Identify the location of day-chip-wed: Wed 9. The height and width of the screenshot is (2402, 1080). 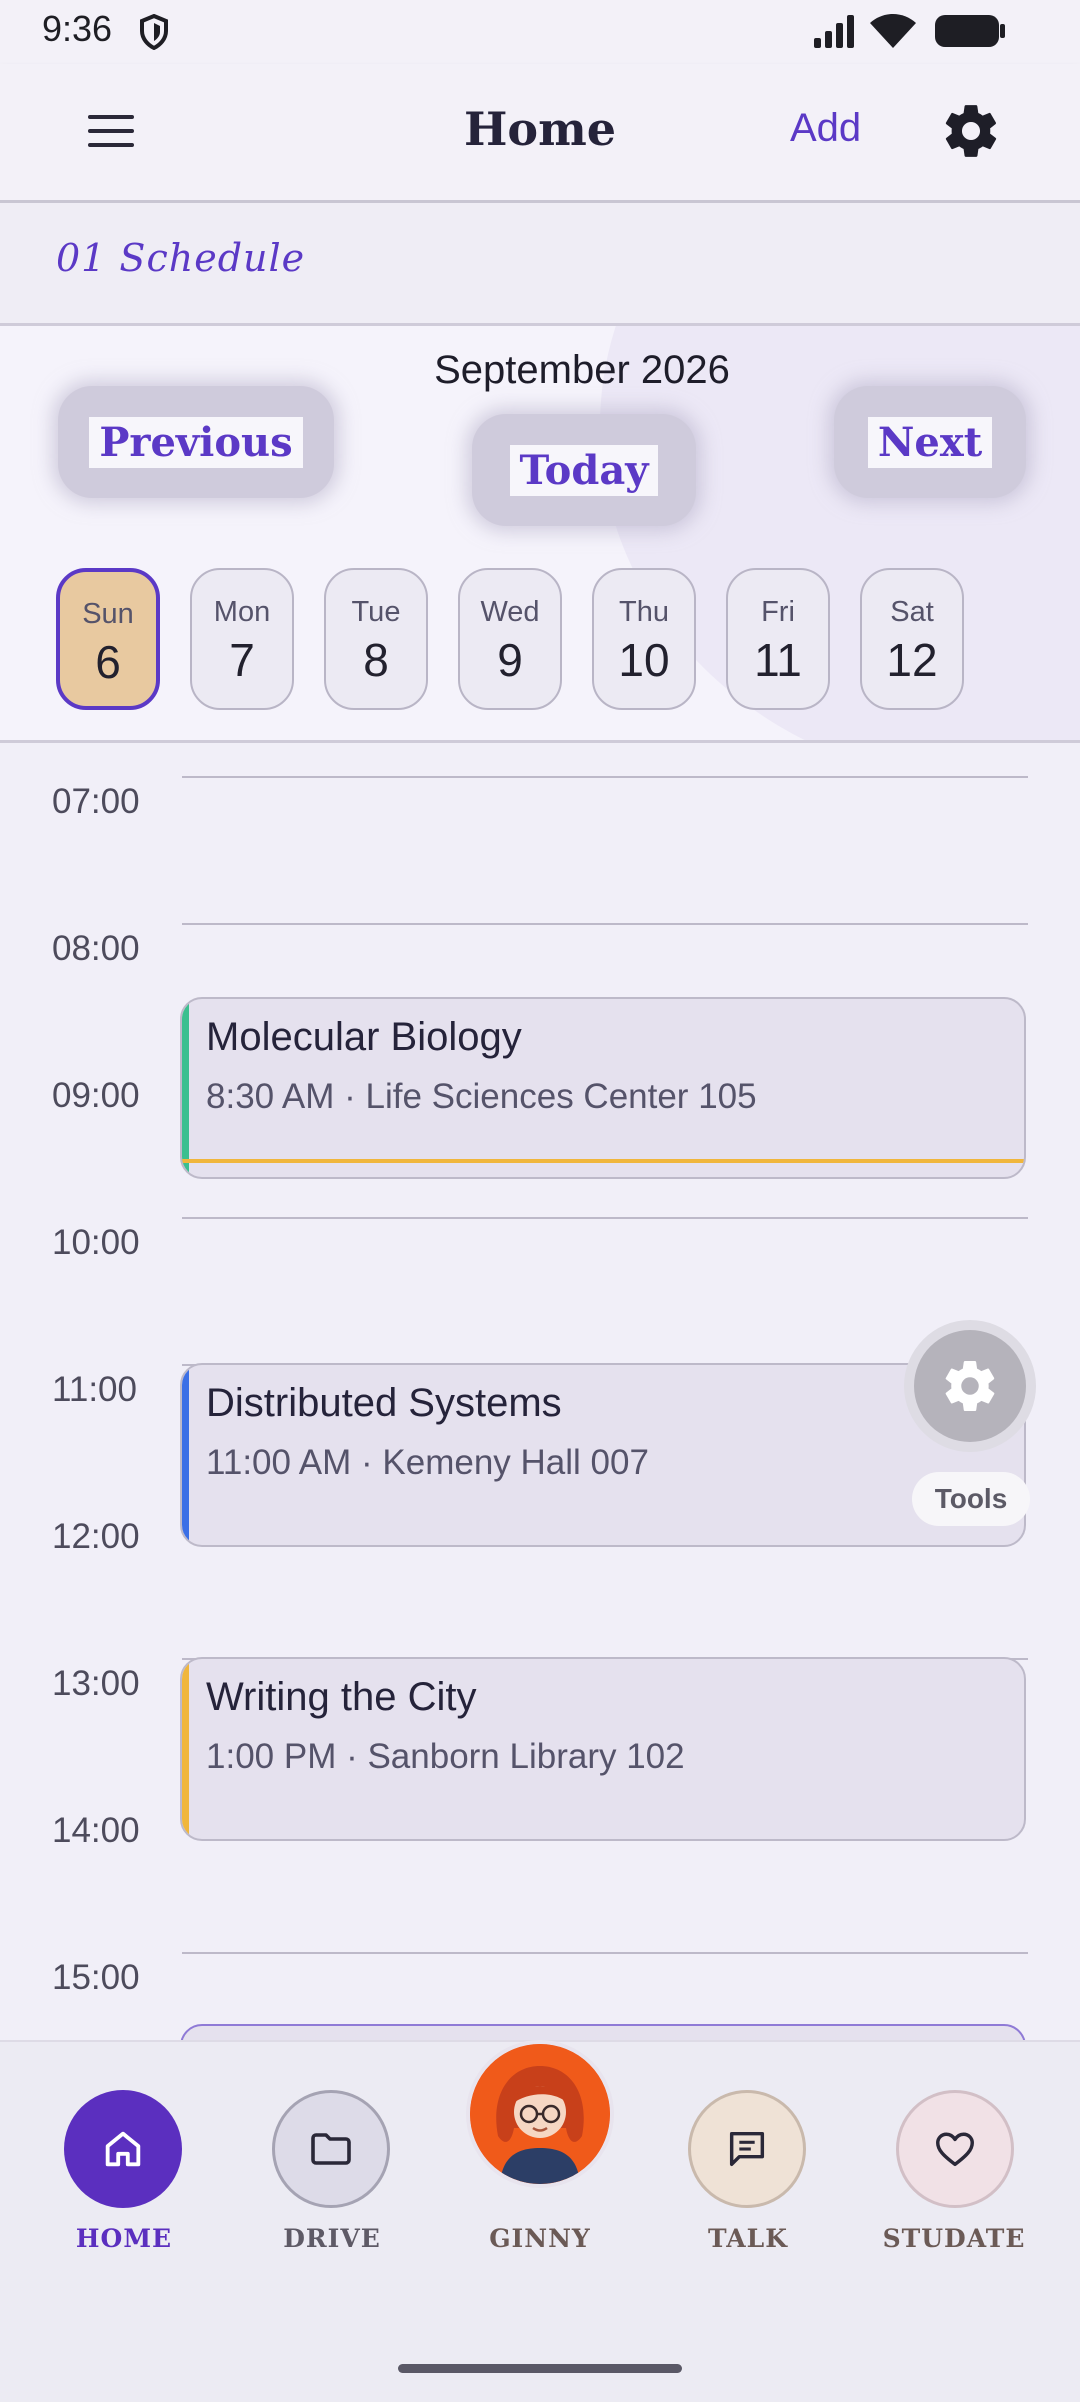
(510, 639).